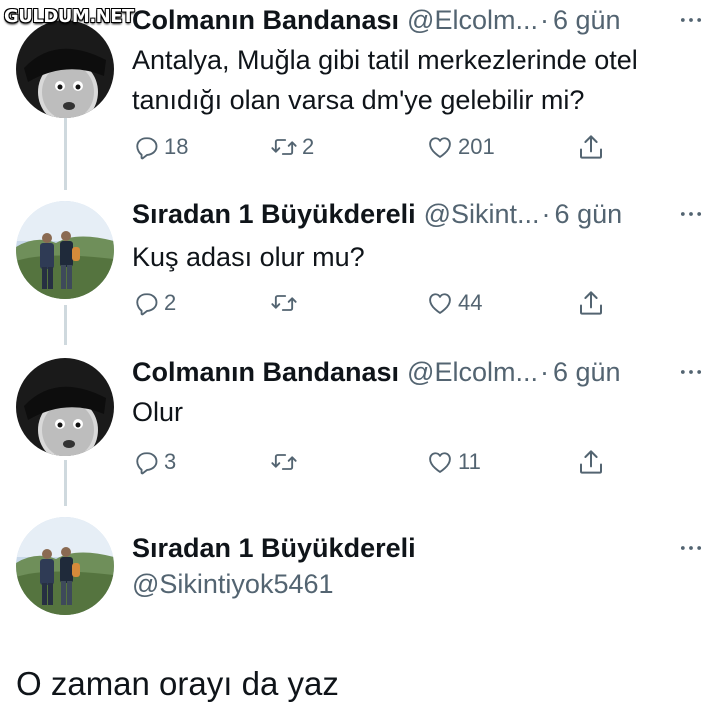  Describe the element at coordinates (274, 548) in the screenshot. I see `composer-name: Sıradan 1 Büyükdereli` at that location.